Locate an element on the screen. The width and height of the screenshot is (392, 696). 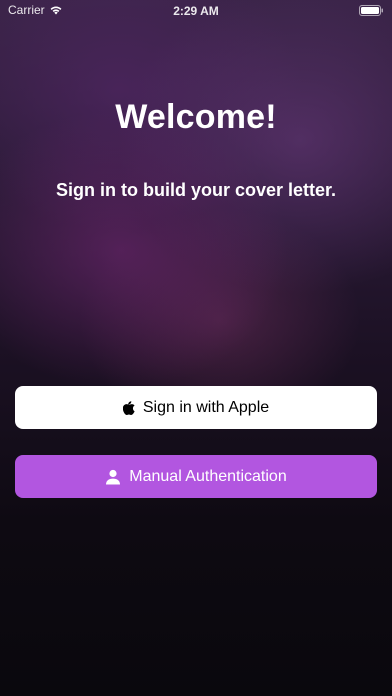
sign-in-with-apple-button: Sign in with Apple is located at coordinates (196, 407).